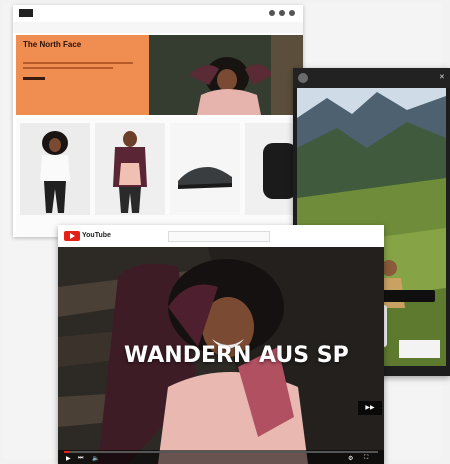 This screenshot has height=464, width=450. What do you see at coordinates (303, 78) in the screenshot?
I see `avatar` at bounding box center [303, 78].